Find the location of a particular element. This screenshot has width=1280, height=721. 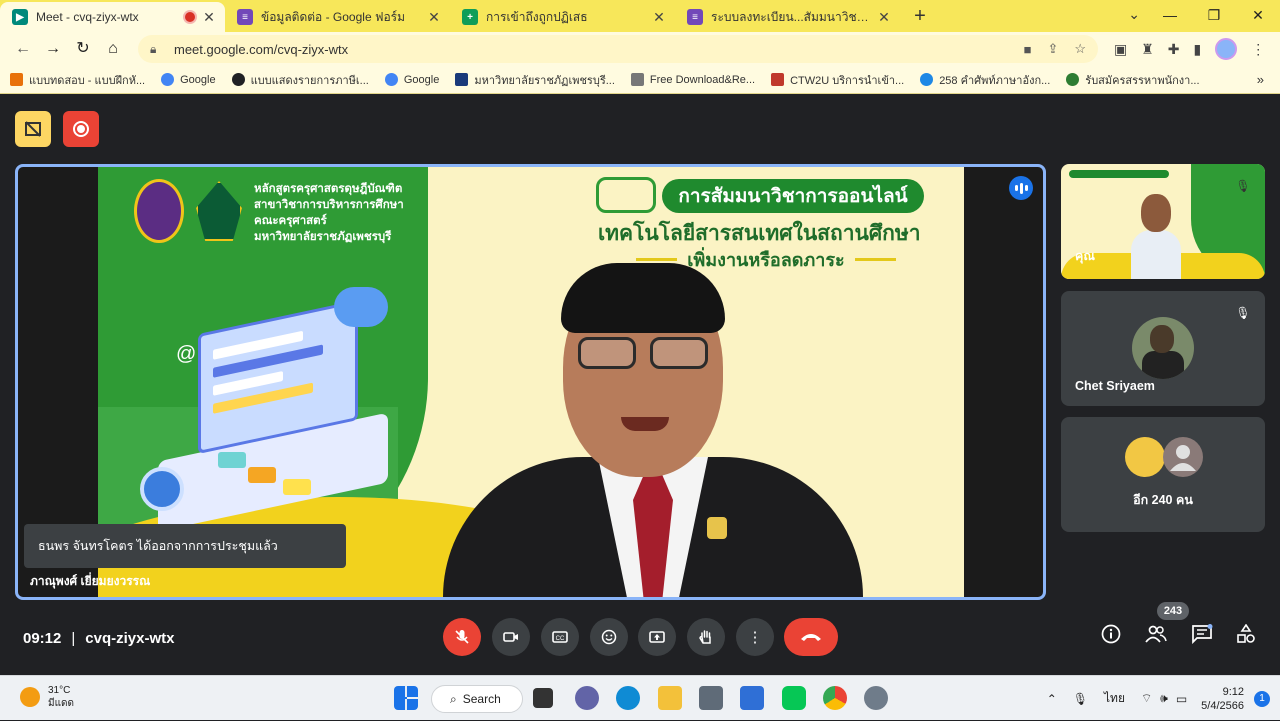

chat-button is located at coordinates (1202, 637).